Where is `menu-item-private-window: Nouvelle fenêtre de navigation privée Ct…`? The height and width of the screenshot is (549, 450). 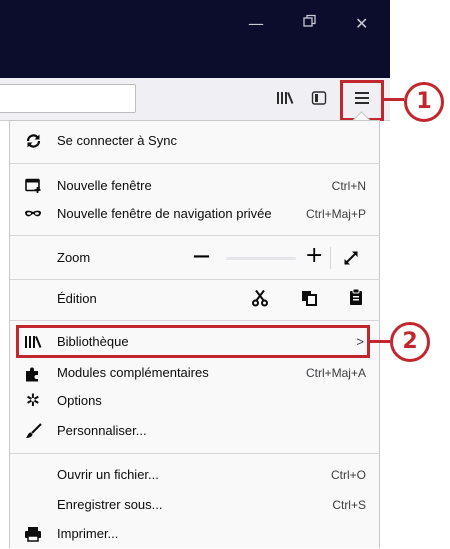
menu-item-private-window: Nouvelle fenêtre de navigation privée Ct… is located at coordinates (194, 214).